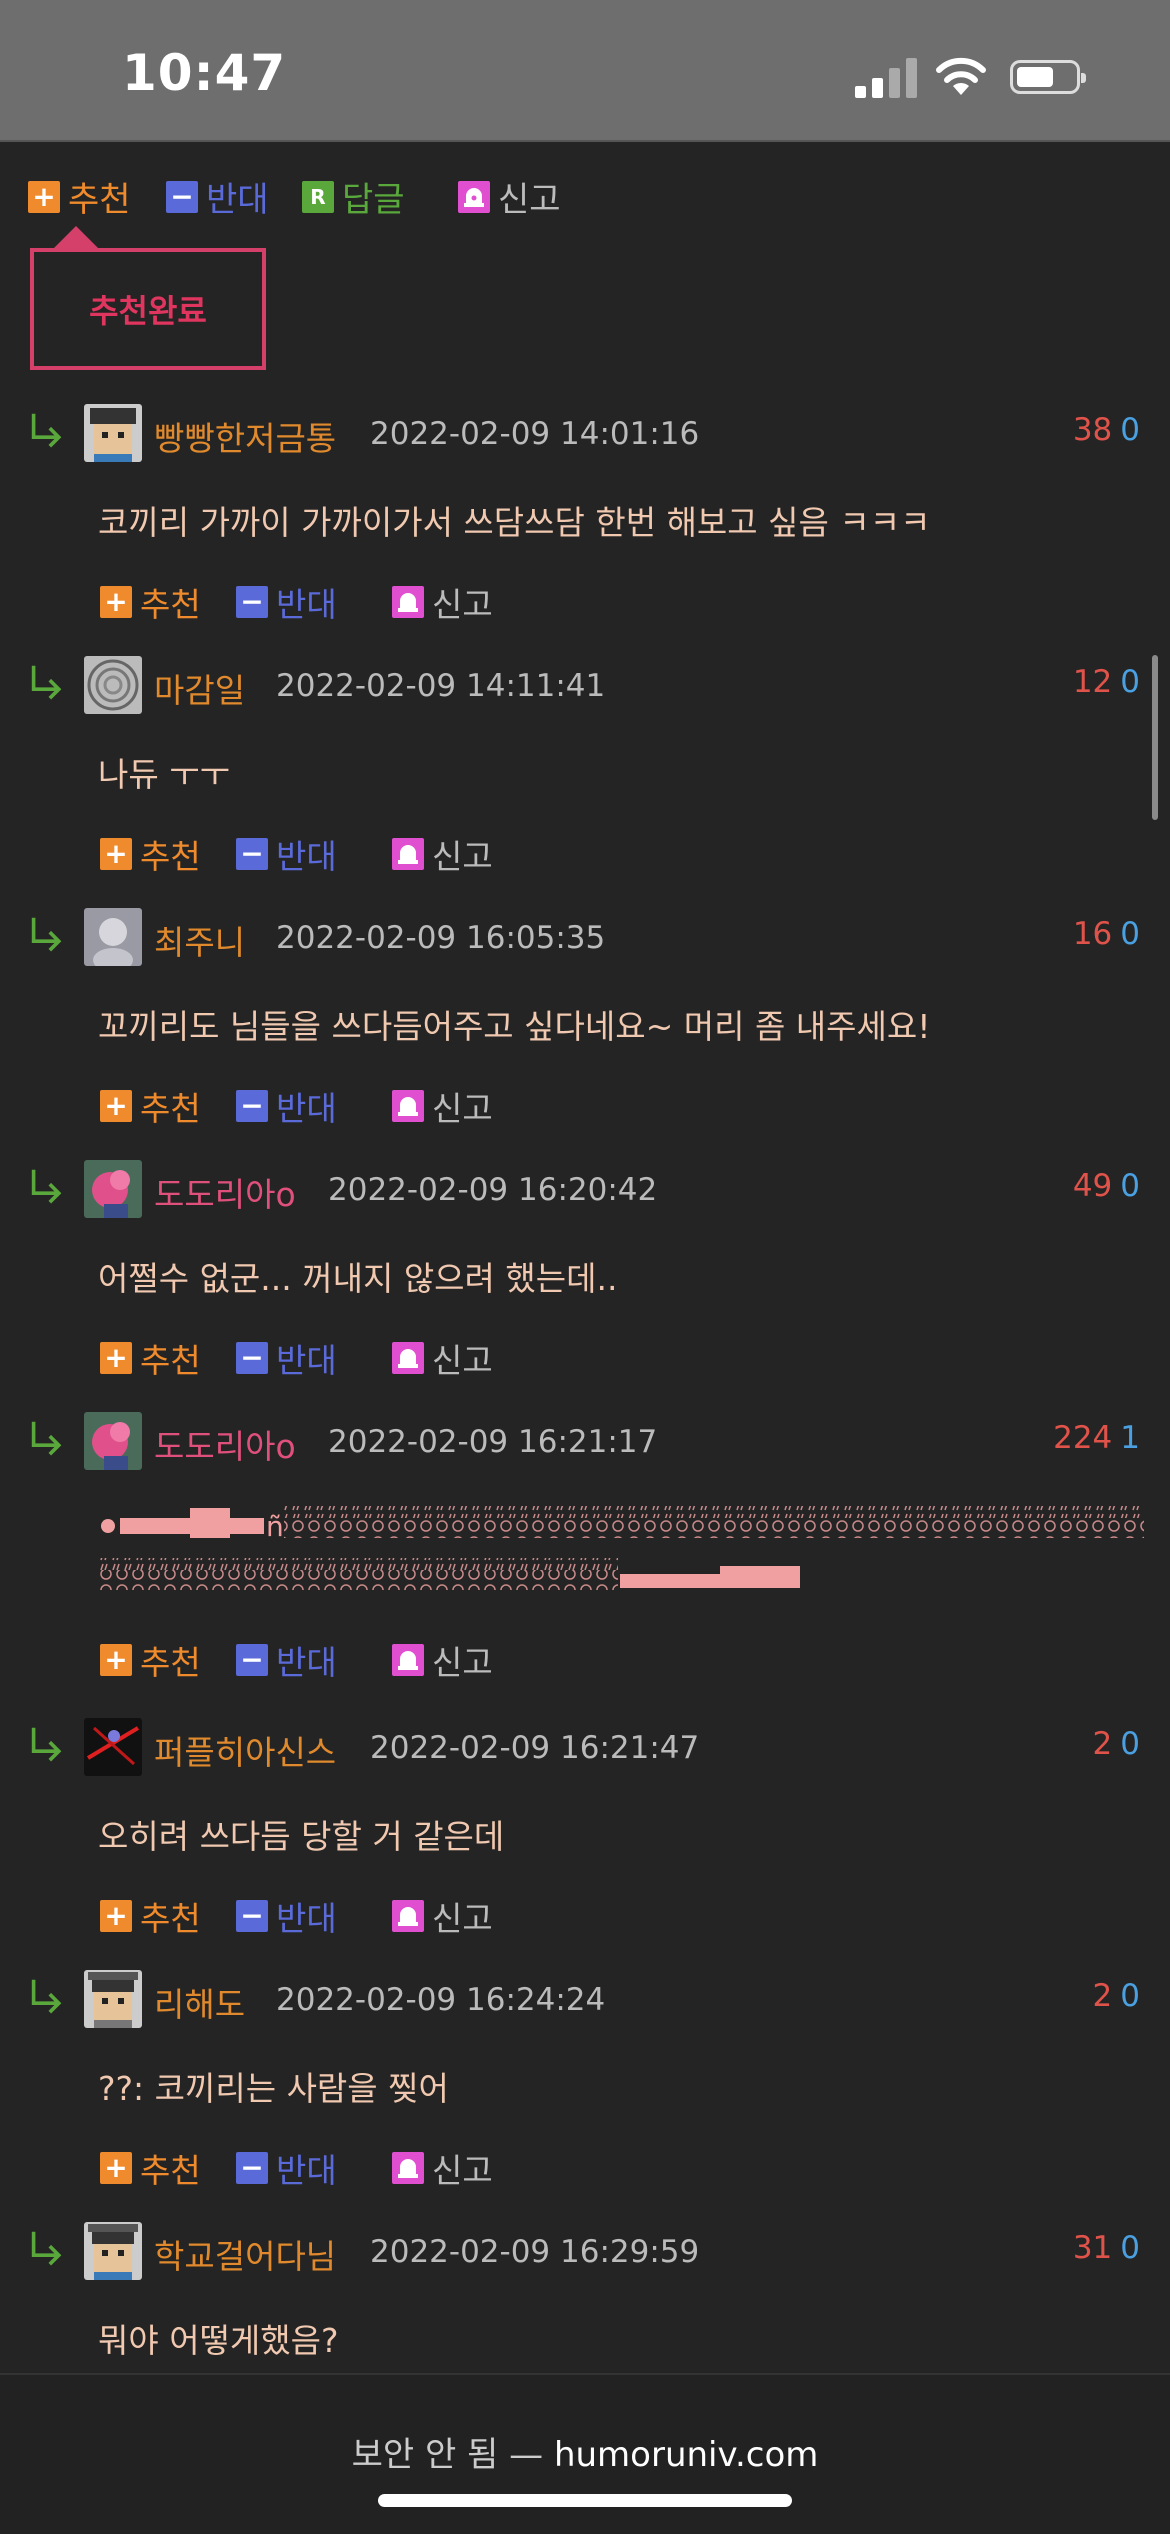 This screenshot has width=1170, height=2534. I want to click on comment-score: 38 0, so click(1106, 430).